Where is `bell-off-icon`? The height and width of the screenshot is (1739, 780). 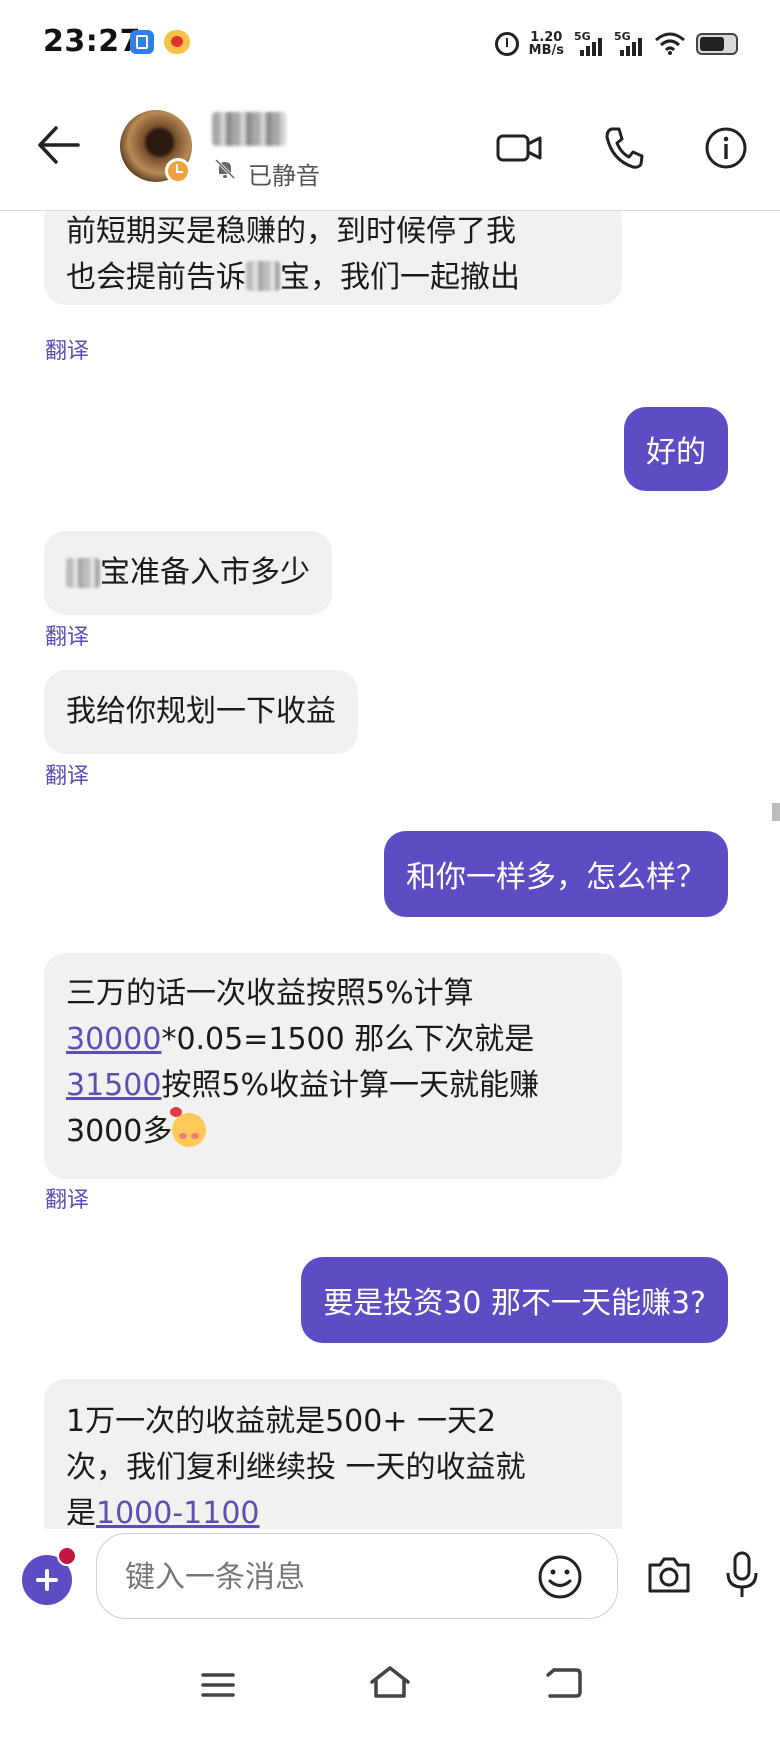 bell-off-icon is located at coordinates (225, 169).